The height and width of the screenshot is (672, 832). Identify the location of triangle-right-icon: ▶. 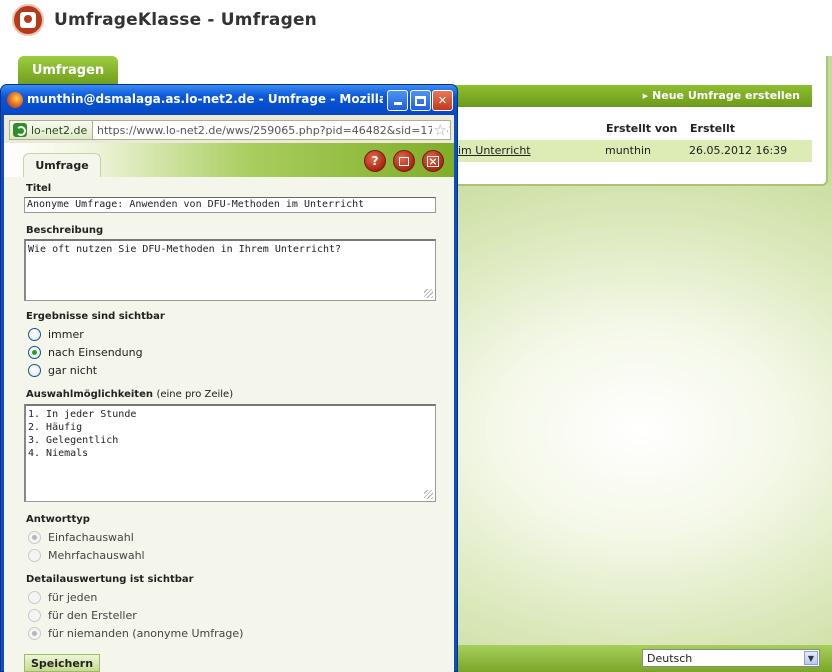
(645, 96).